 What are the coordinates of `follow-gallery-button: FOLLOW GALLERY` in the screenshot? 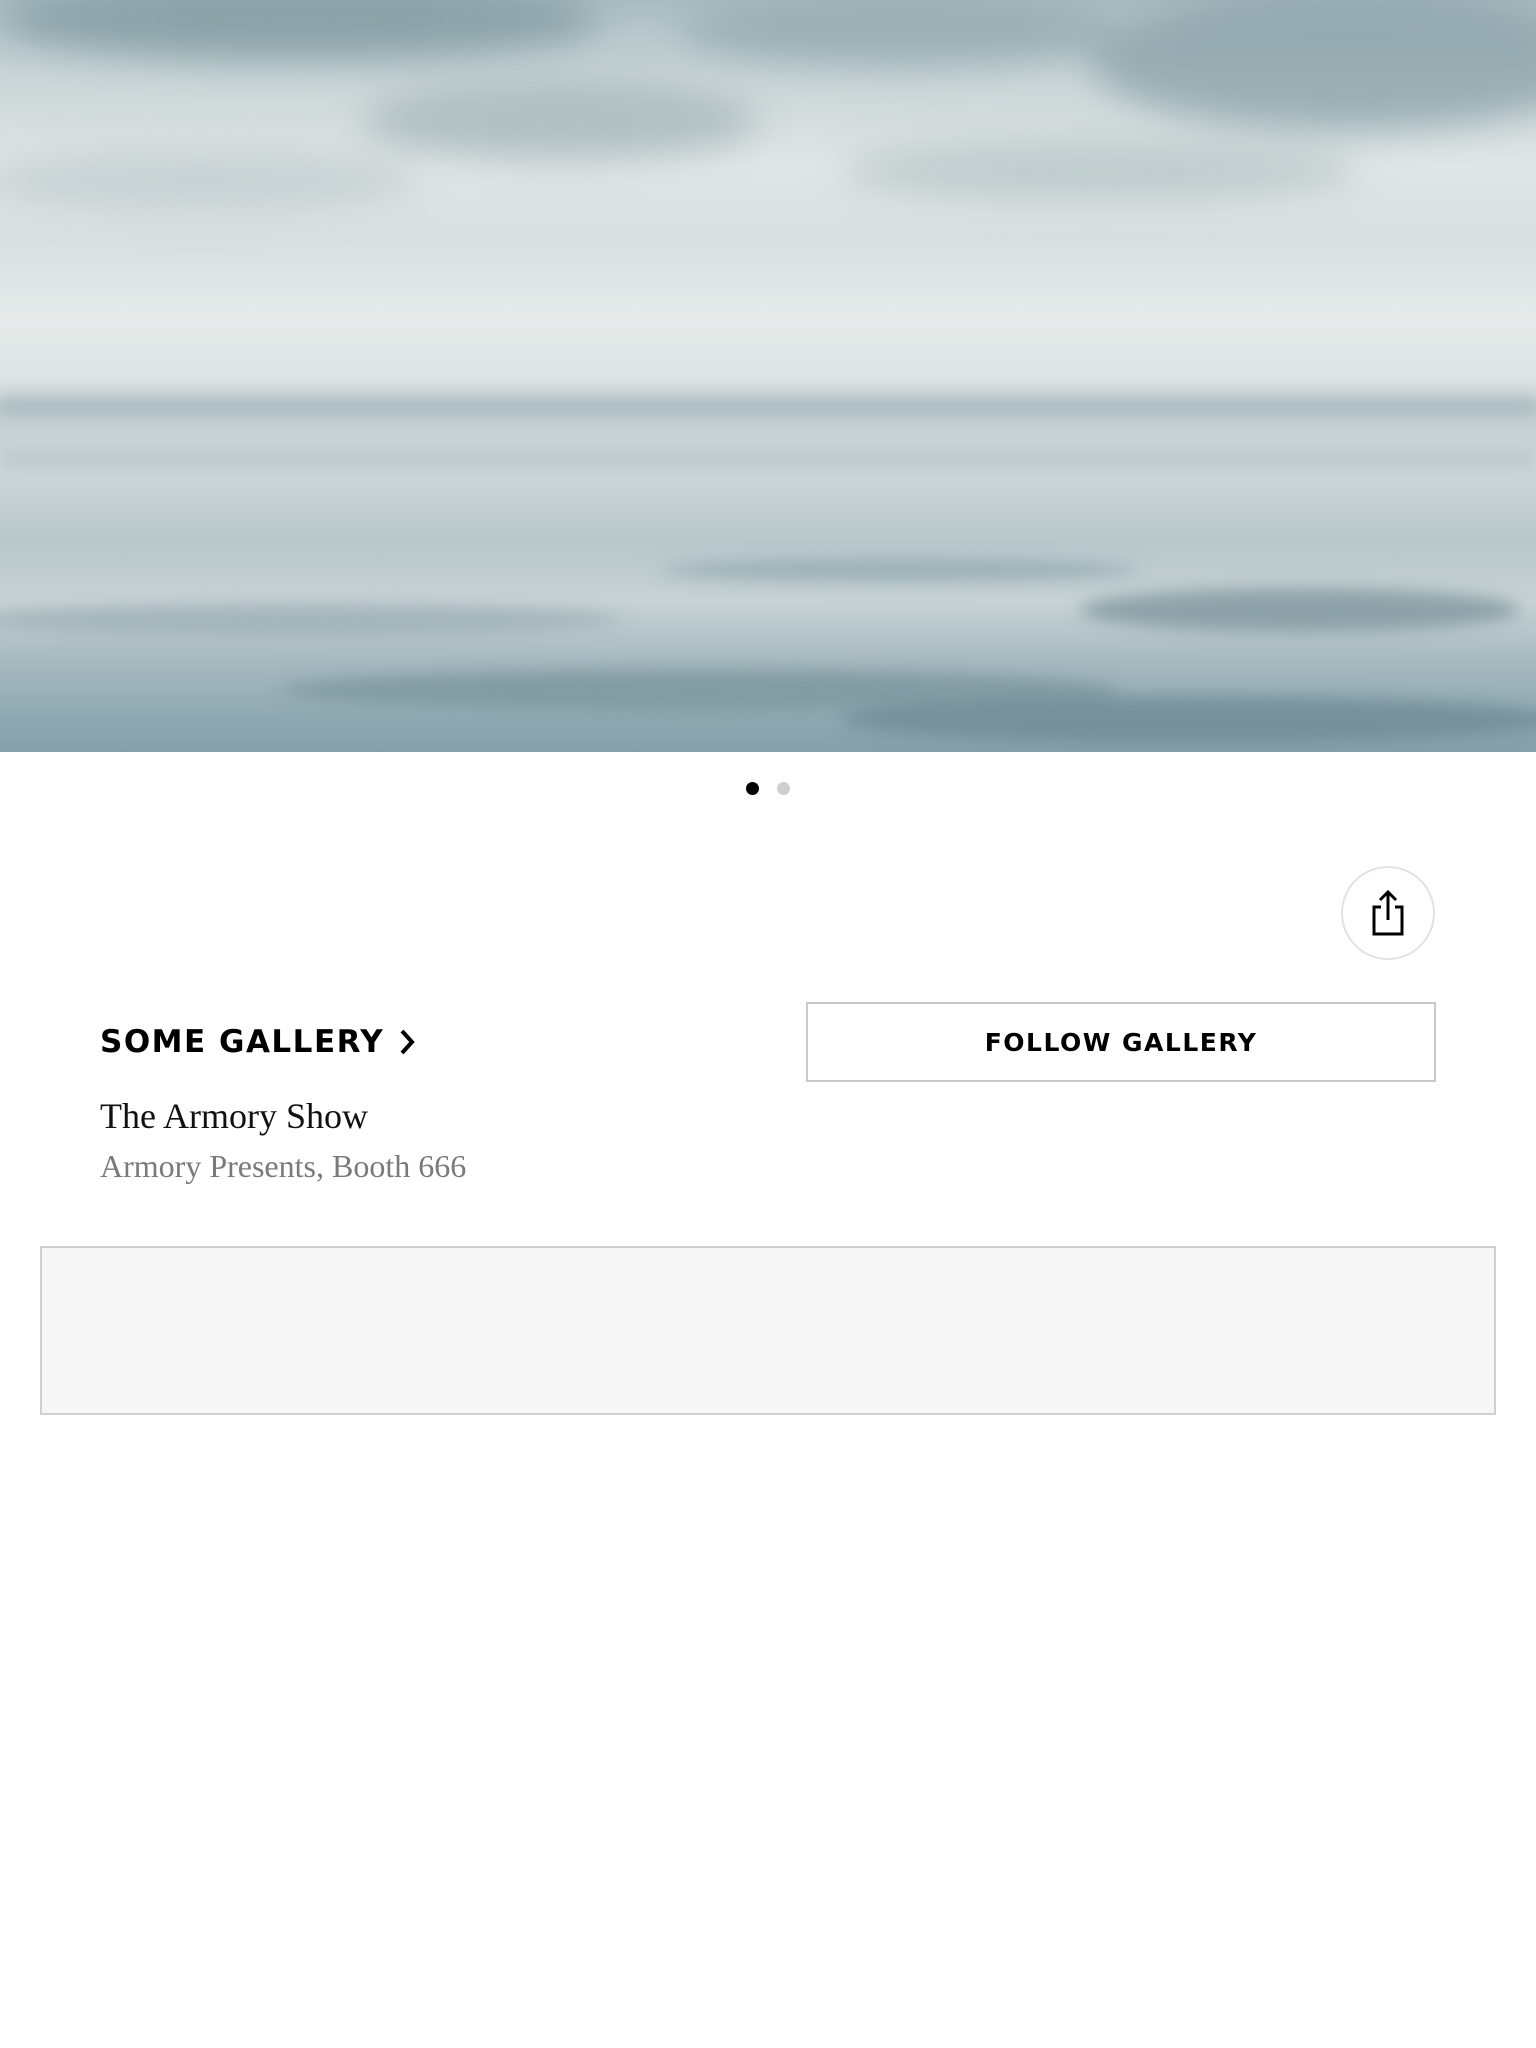 It's located at (1121, 1042).